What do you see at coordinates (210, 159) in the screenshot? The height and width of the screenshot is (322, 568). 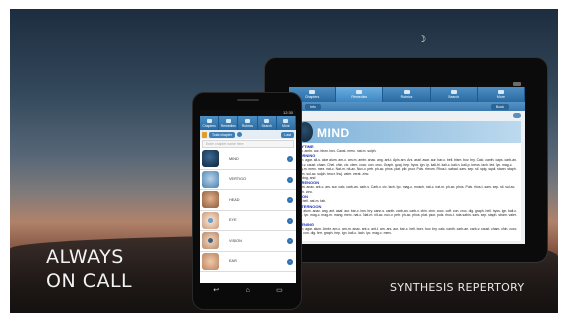 I see `head-silhouette-icon` at bounding box center [210, 159].